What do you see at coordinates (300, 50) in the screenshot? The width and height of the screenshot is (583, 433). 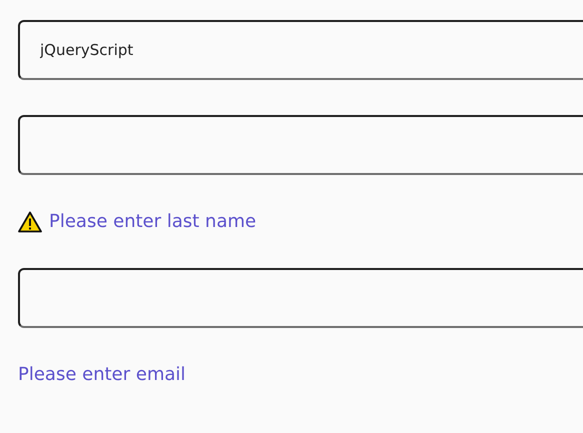 I see `input-field: jQueryScript` at bounding box center [300, 50].